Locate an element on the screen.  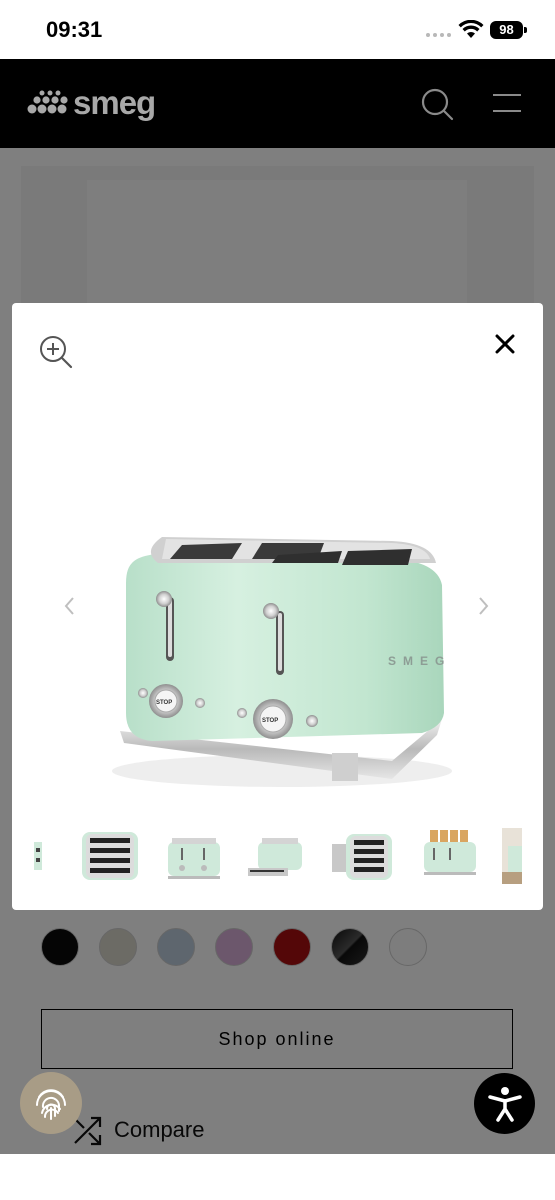
thumbnail-slots-view is located at coordinates (362, 856).